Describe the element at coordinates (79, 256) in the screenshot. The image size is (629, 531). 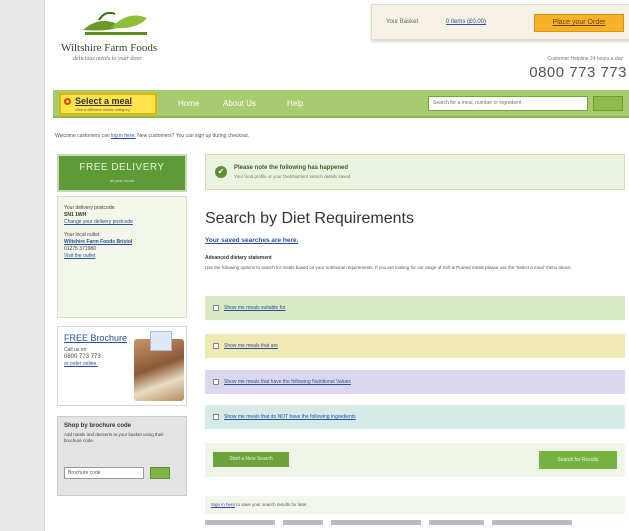
I see `visit-outlet-link: Visit the outlet` at that location.